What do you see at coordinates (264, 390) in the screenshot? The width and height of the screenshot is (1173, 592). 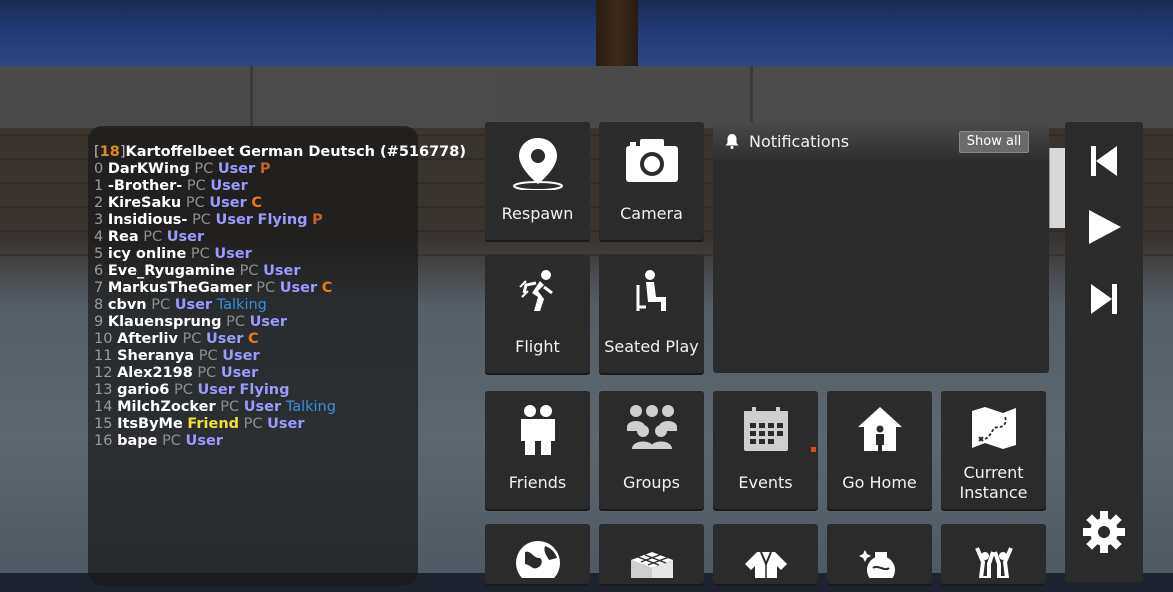 I see `player-status-tag: Flying` at bounding box center [264, 390].